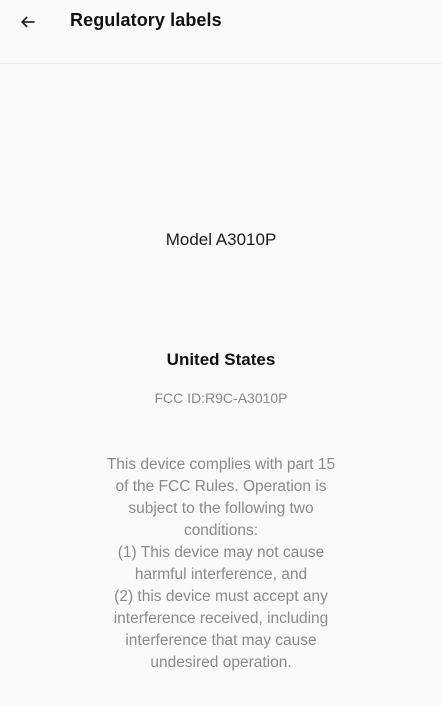 Image resolution: width=442 pixels, height=706 pixels. I want to click on compliance-line: interference received, including, so click(221, 618).